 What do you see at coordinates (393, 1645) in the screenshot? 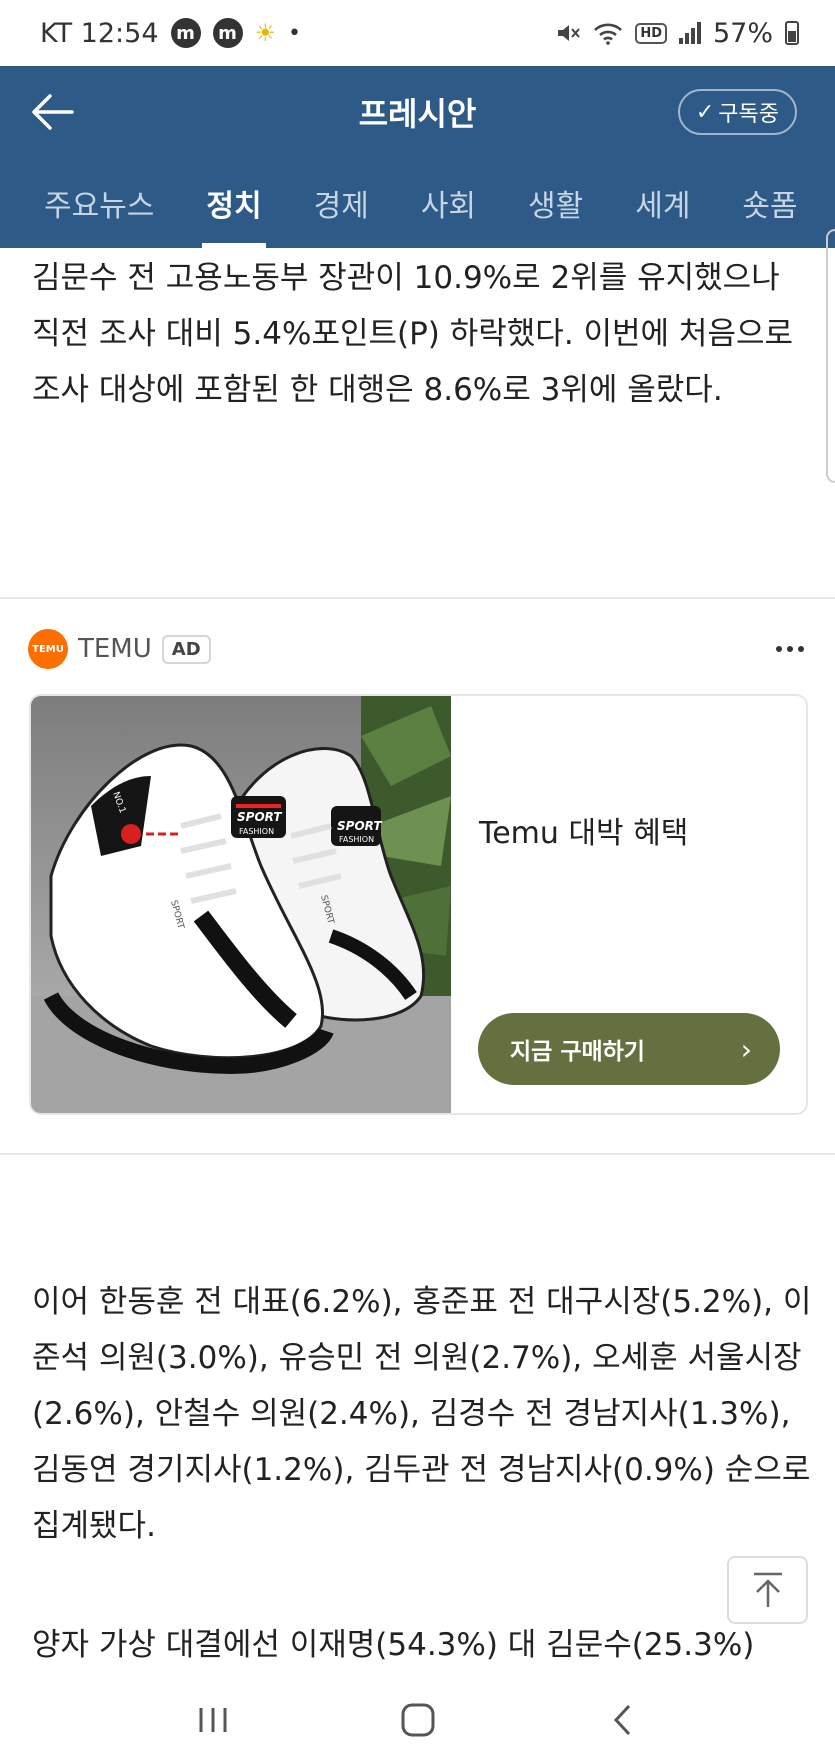
I see `article-paragraph: 양자 가상 대결에선 이재명(54.3%) 대 김문수(25.3%)` at bounding box center [393, 1645].